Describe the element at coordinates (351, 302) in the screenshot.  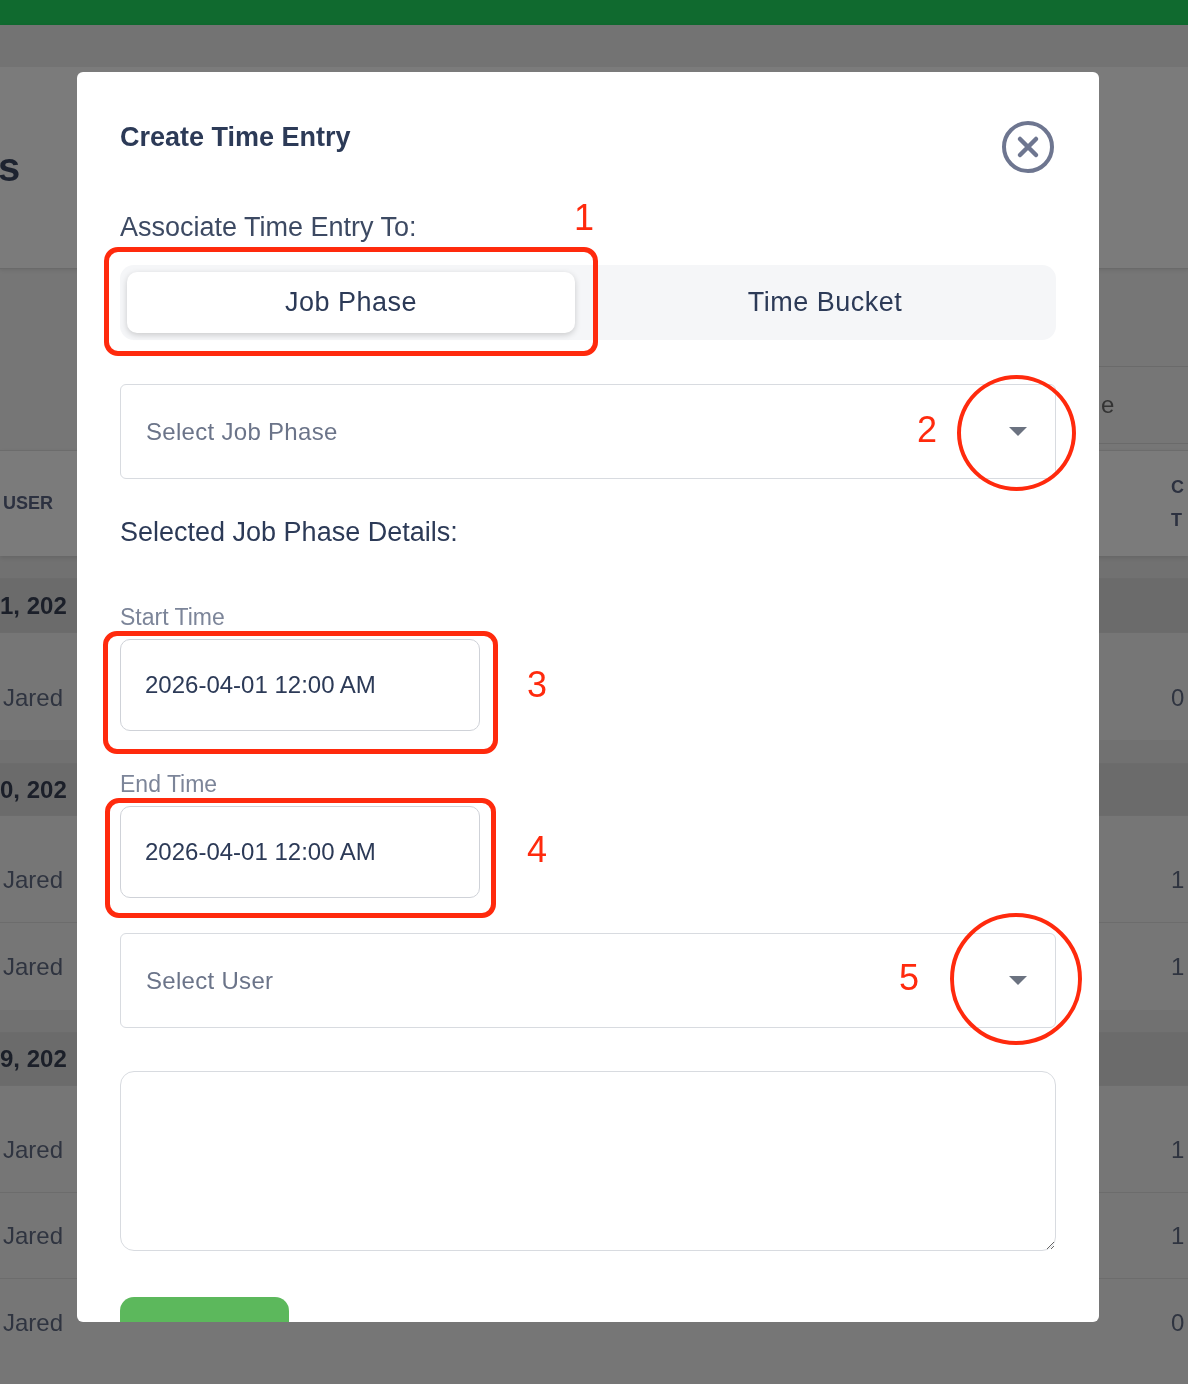
I see `tab: Job Phase` at that location.